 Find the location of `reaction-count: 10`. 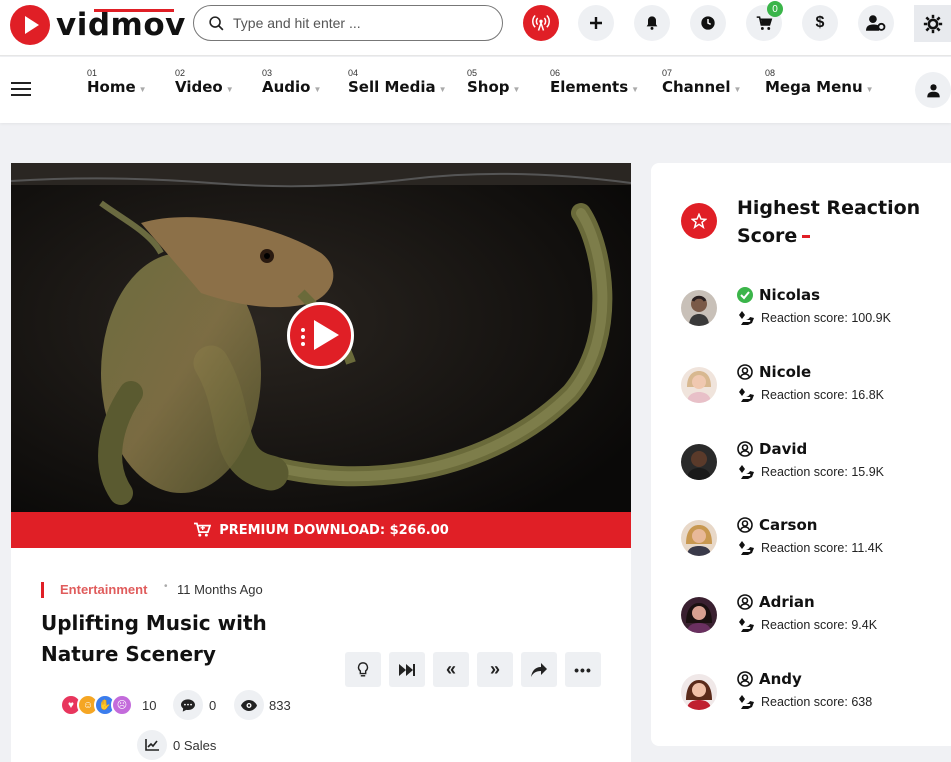

reaction-count: 10 is located at coordinates (149, 705).